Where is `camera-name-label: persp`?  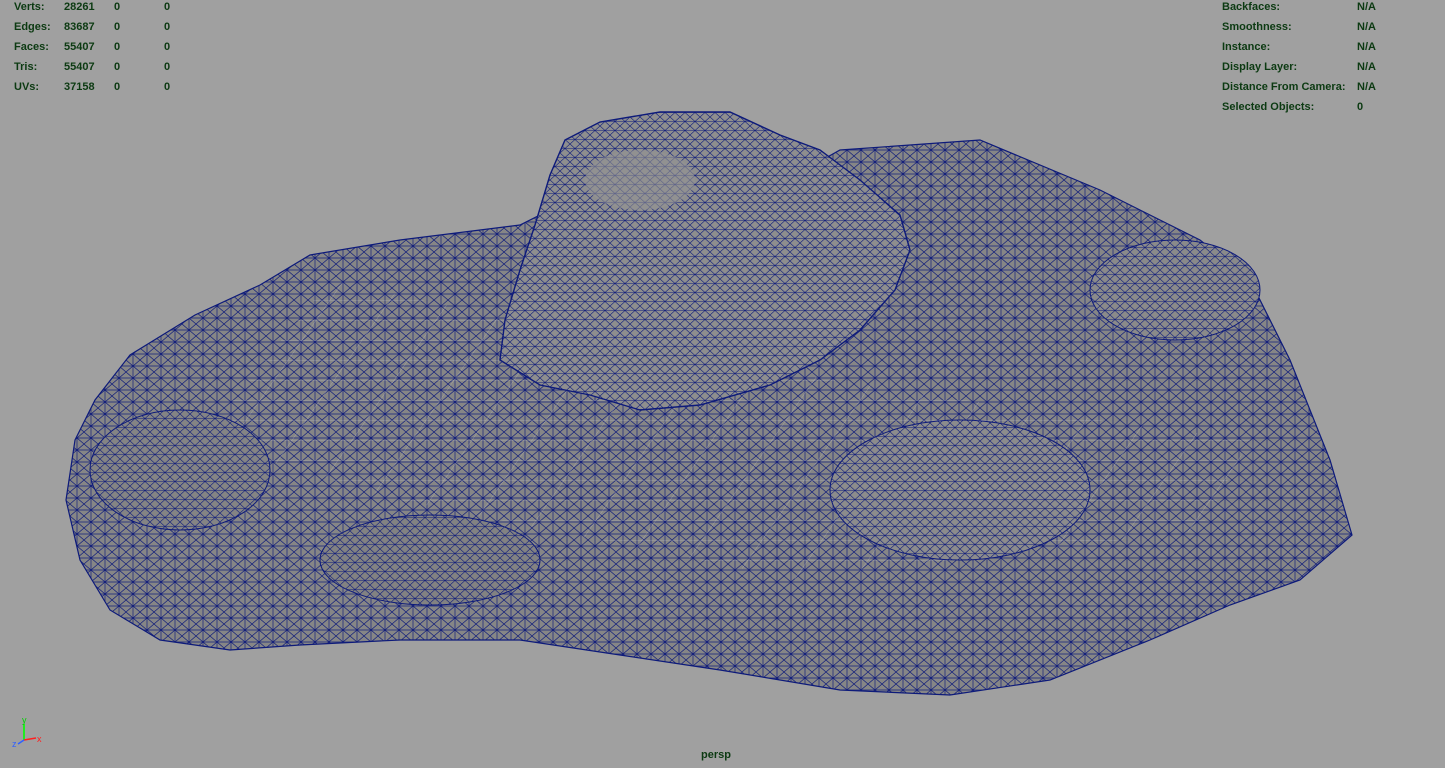
camera-name-label: persp is located at coordinates (716, 755).